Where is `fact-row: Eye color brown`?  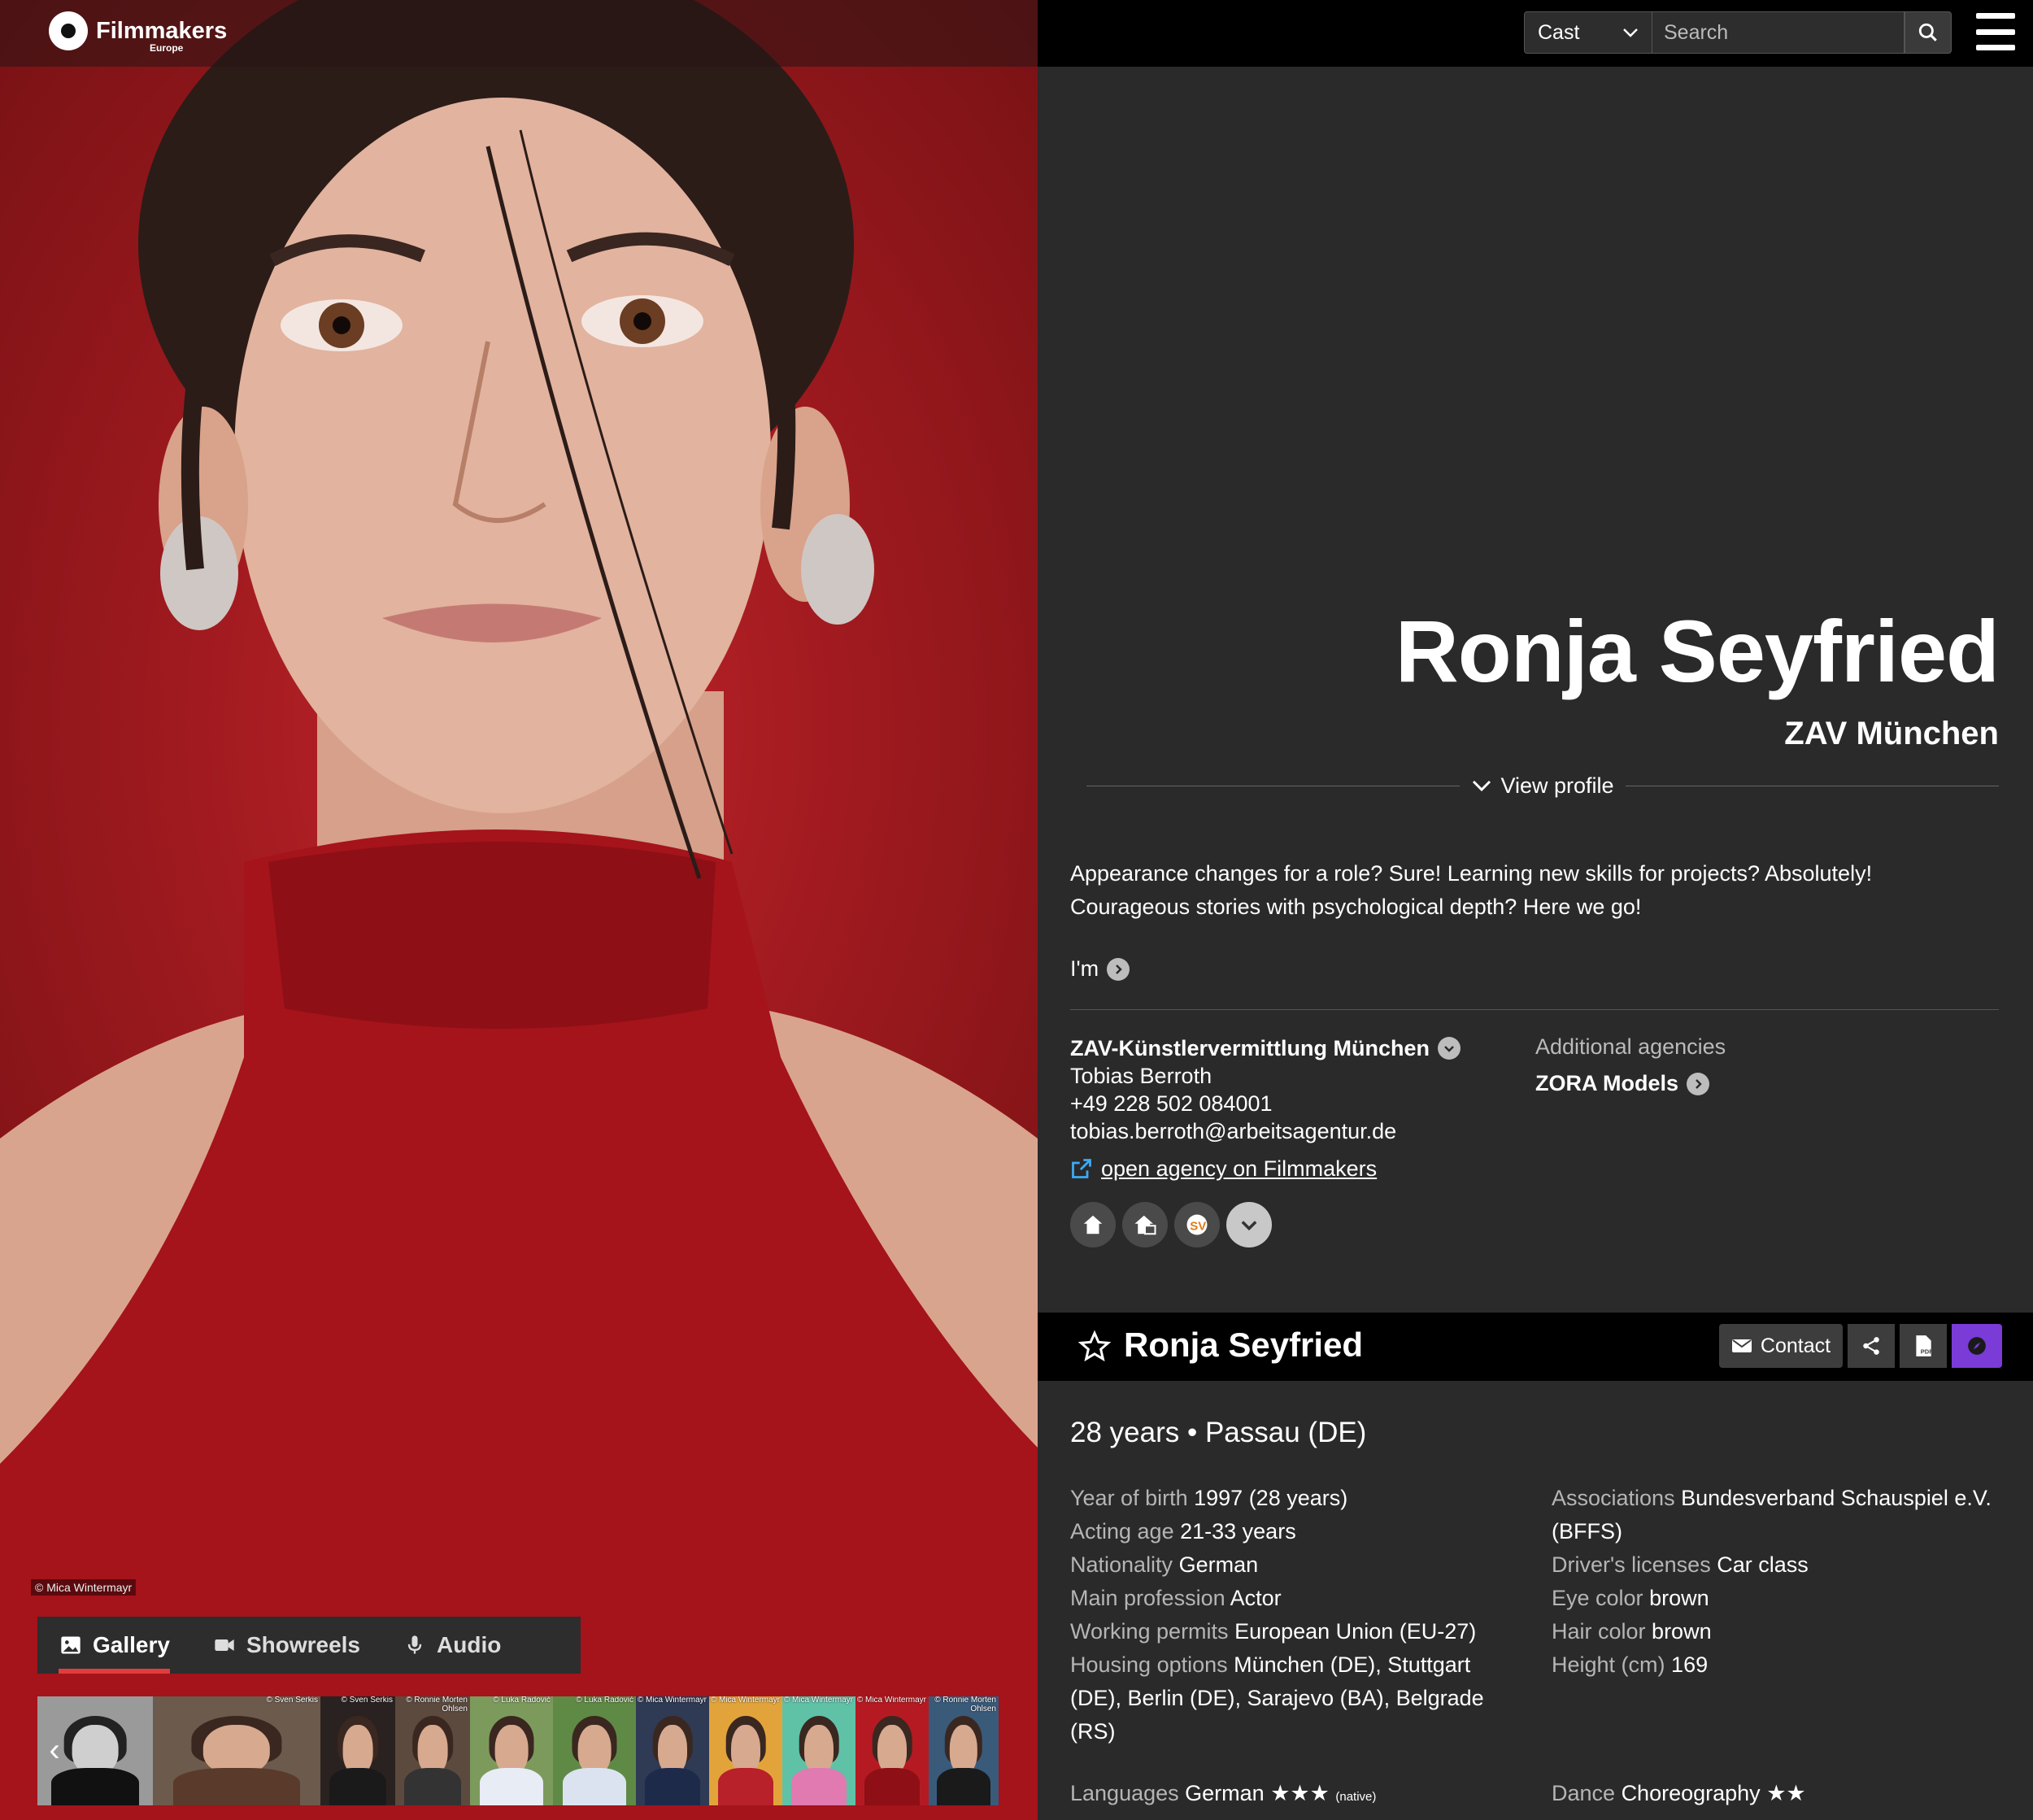
fact-row: Eye color brown is located at coordinates (1787, 1599).